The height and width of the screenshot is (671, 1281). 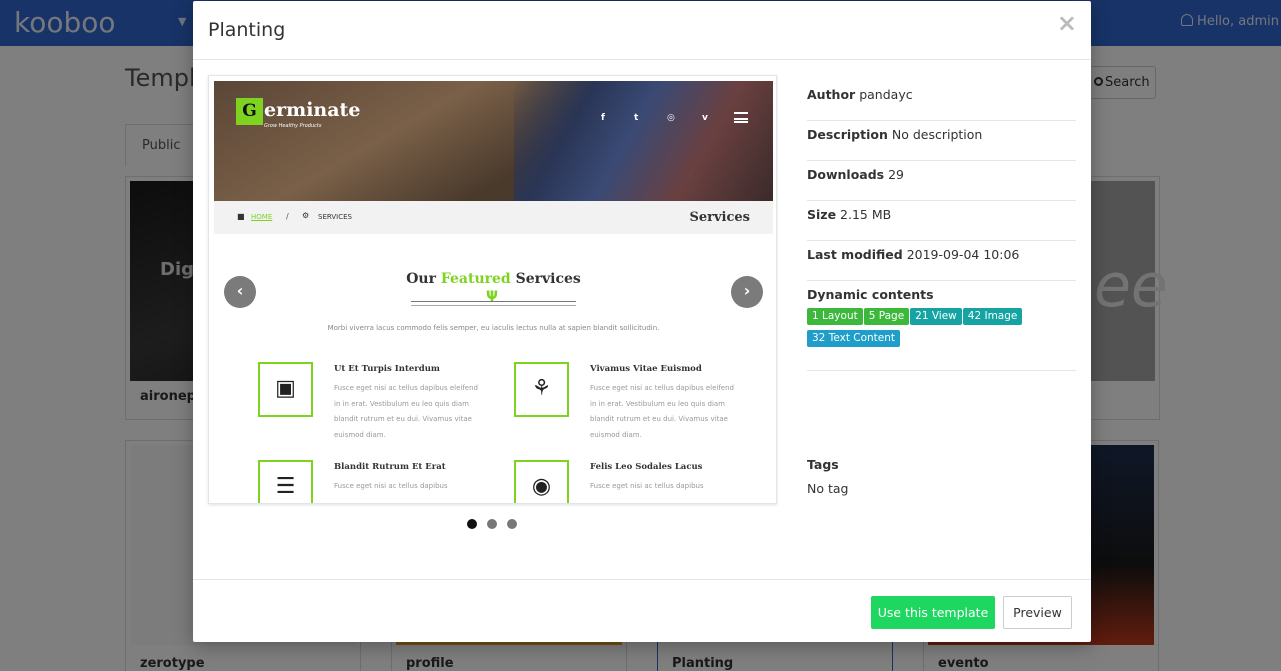 I want to click on heading-divider, so click(x=493, y=305).